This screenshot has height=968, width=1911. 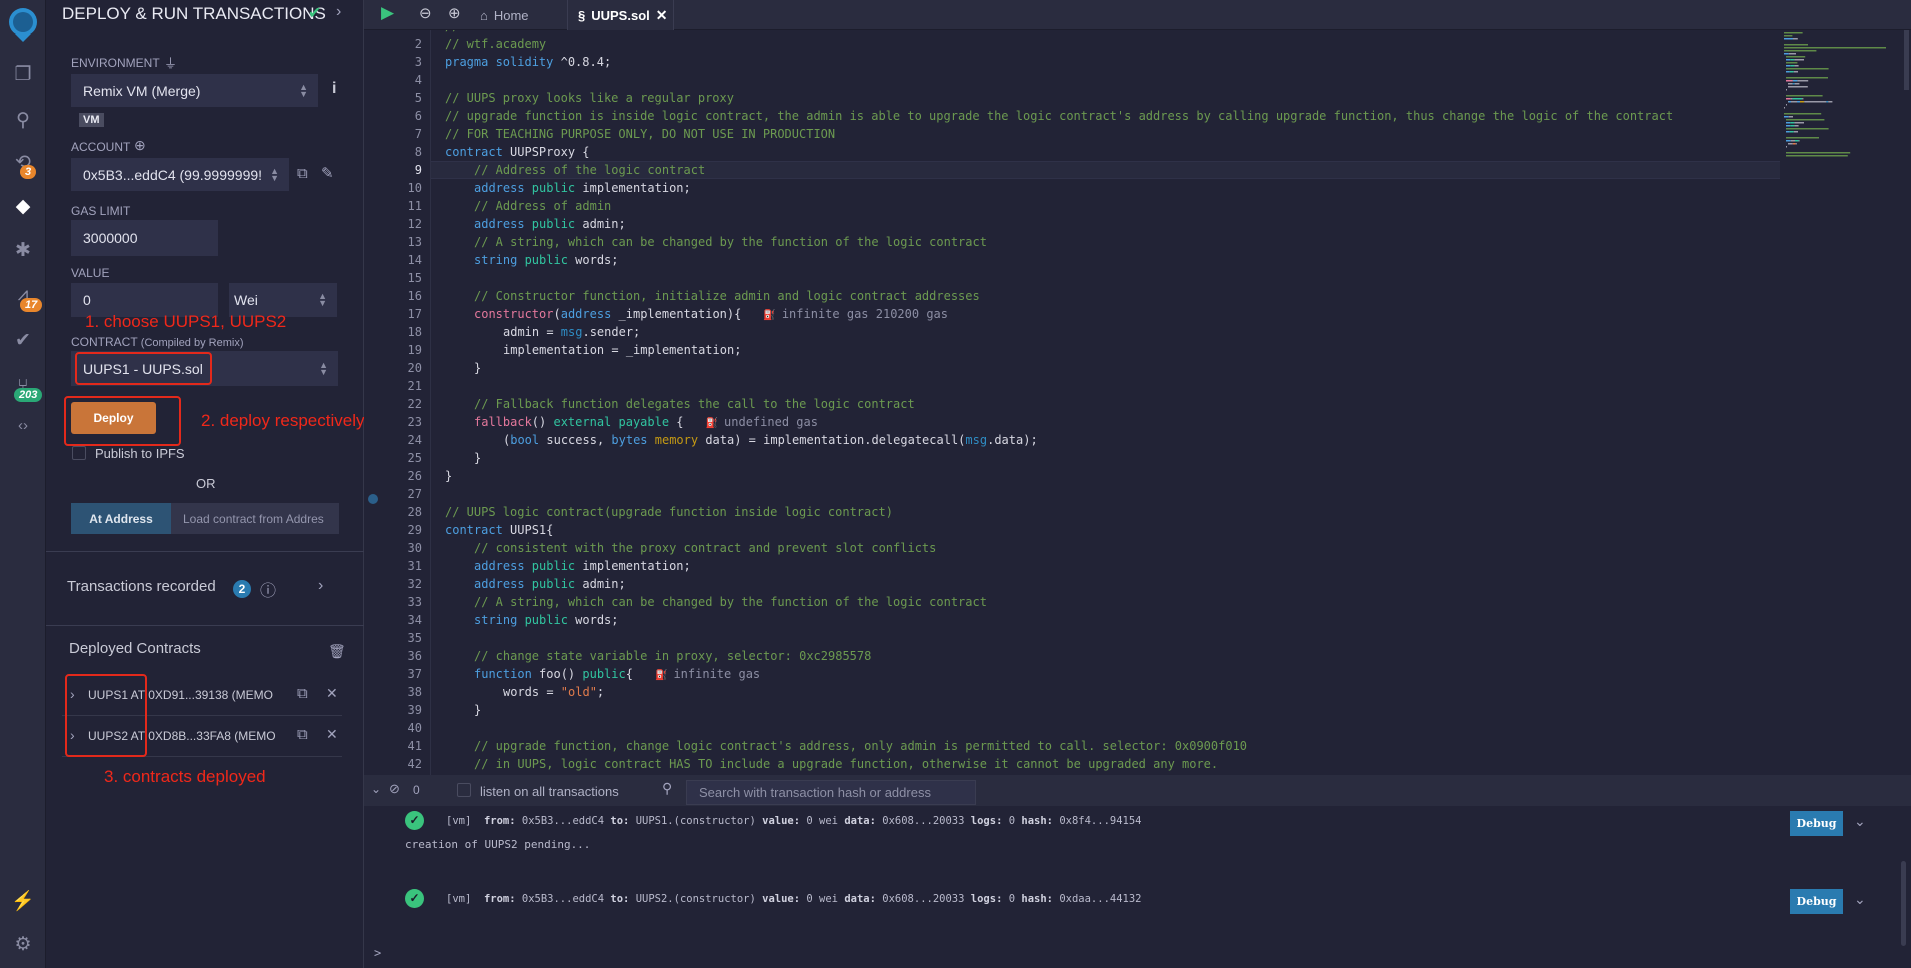 What do you see at coordinates (242, 589) in the screenshot?
I see `transactions-count-badge: 2` at bounding box center [242, 589].